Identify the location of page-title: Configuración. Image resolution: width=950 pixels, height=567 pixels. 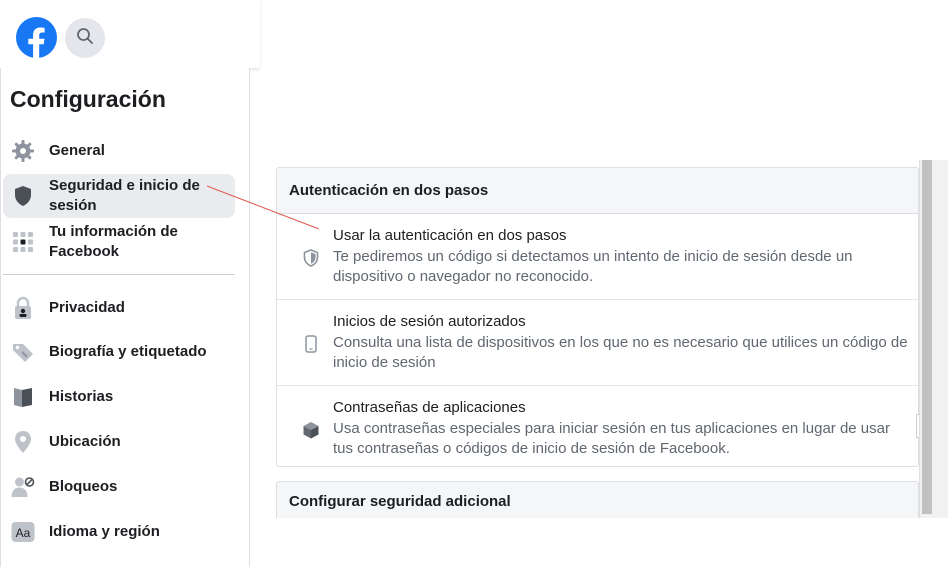
(88, 99).